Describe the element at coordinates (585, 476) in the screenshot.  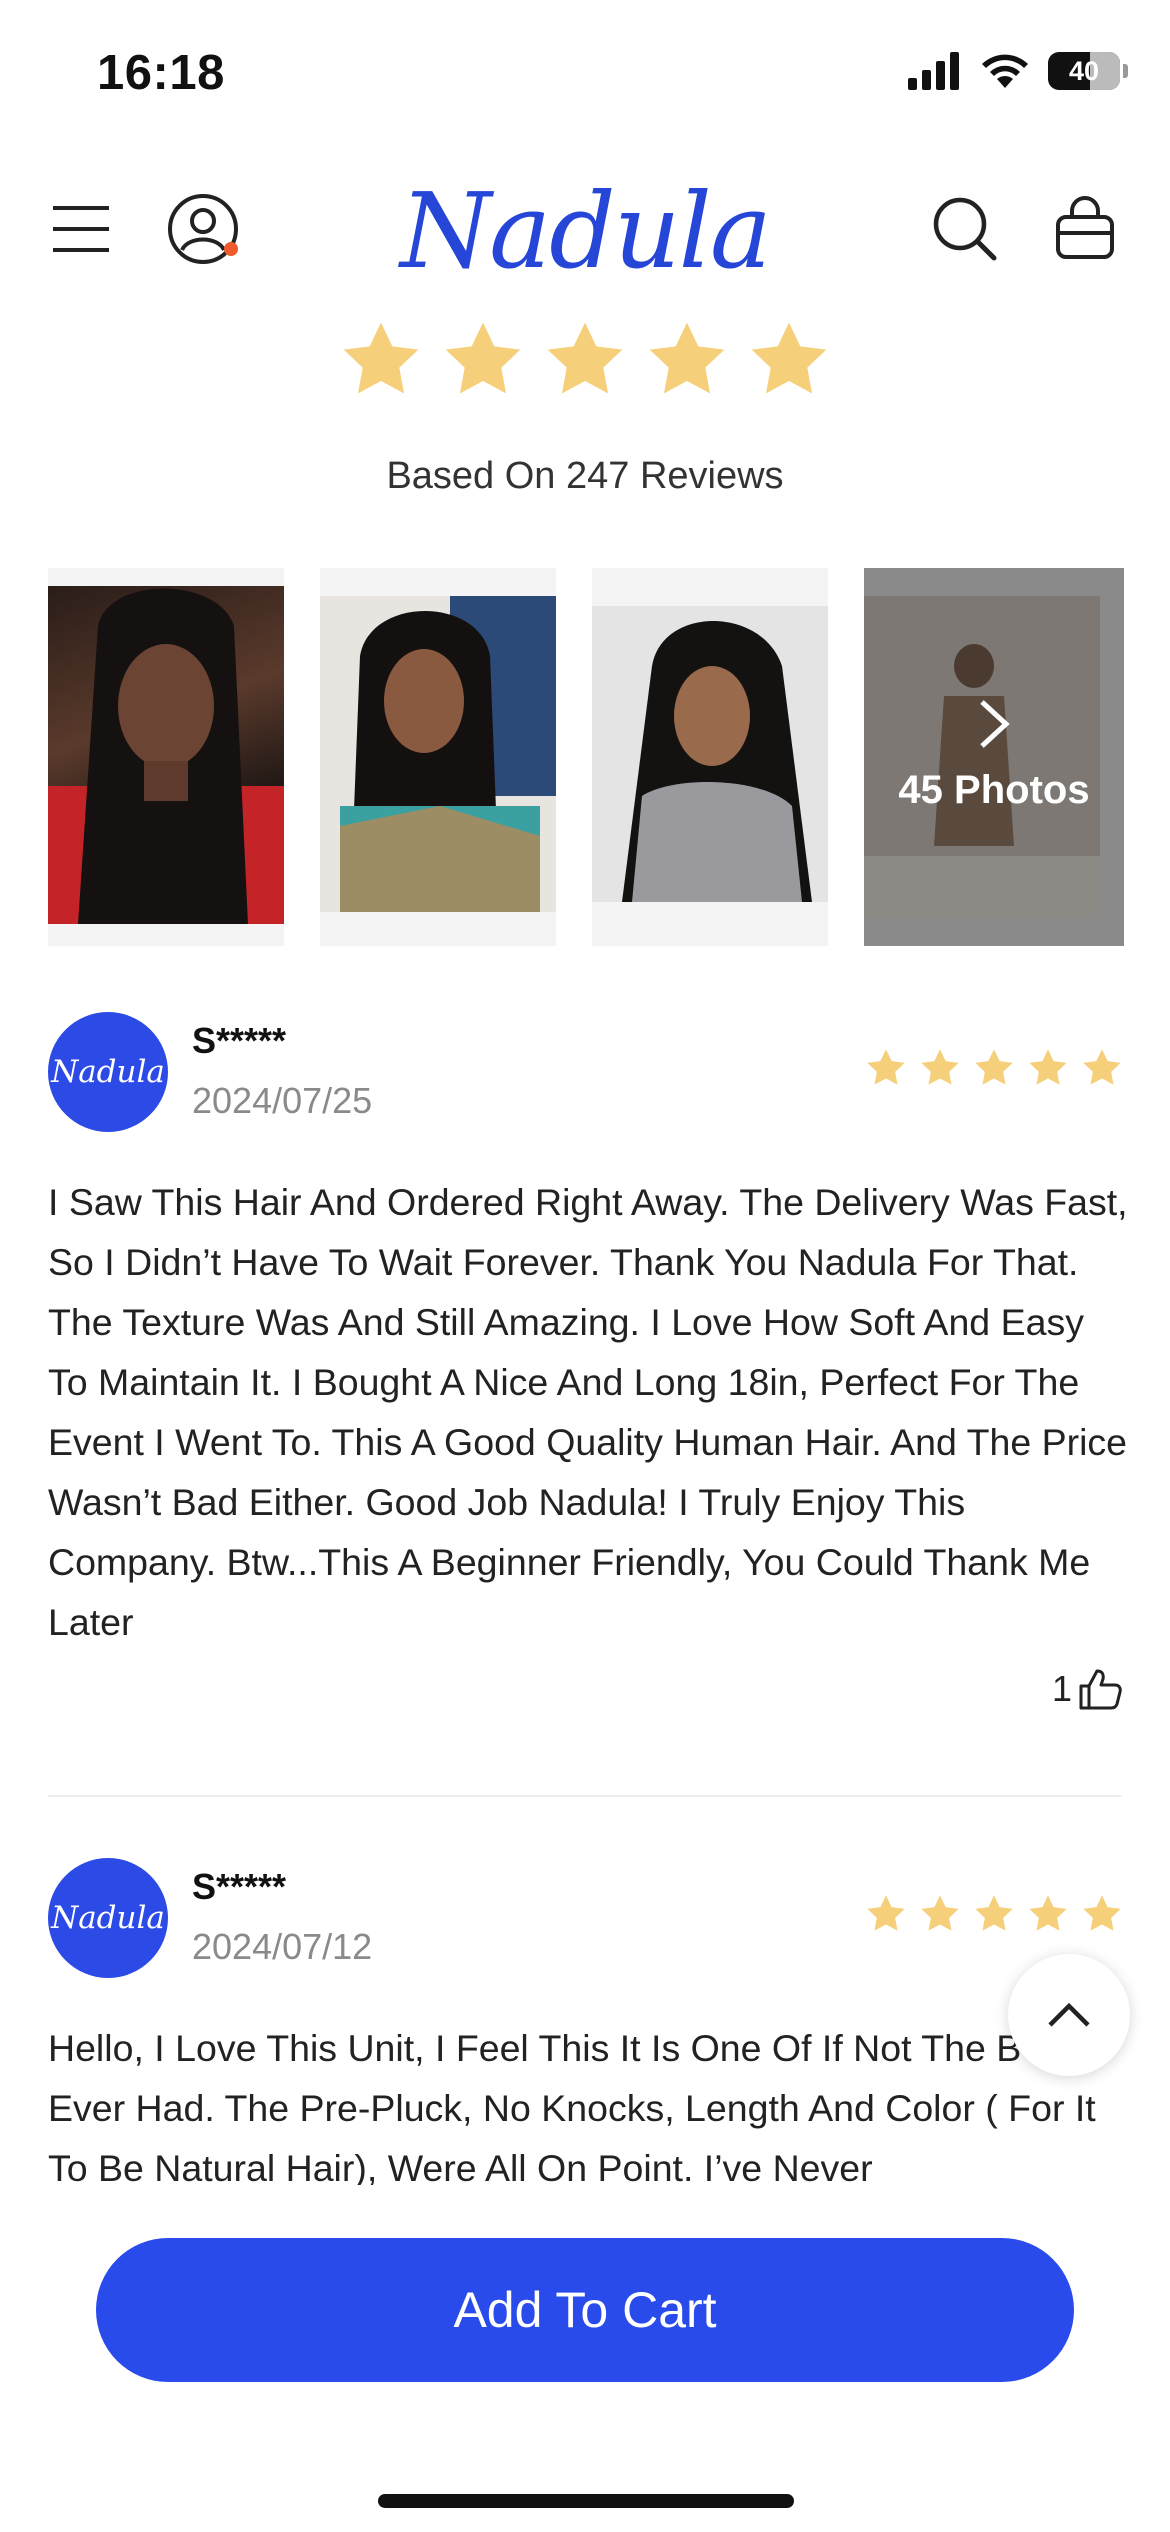
I see `review-count-text: Based On 247 Reviews` at that location.